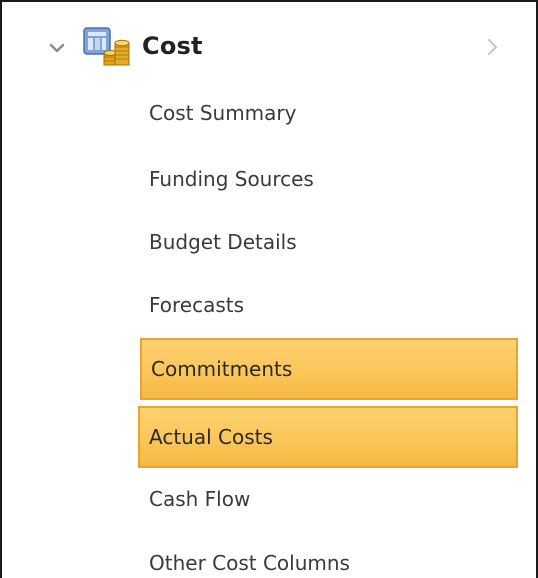 Image resolution: width=538 pixels, height=578 pixels. I want to click on nav-item-other-cost-columns: Other Cost Columns, so click(330, 555).